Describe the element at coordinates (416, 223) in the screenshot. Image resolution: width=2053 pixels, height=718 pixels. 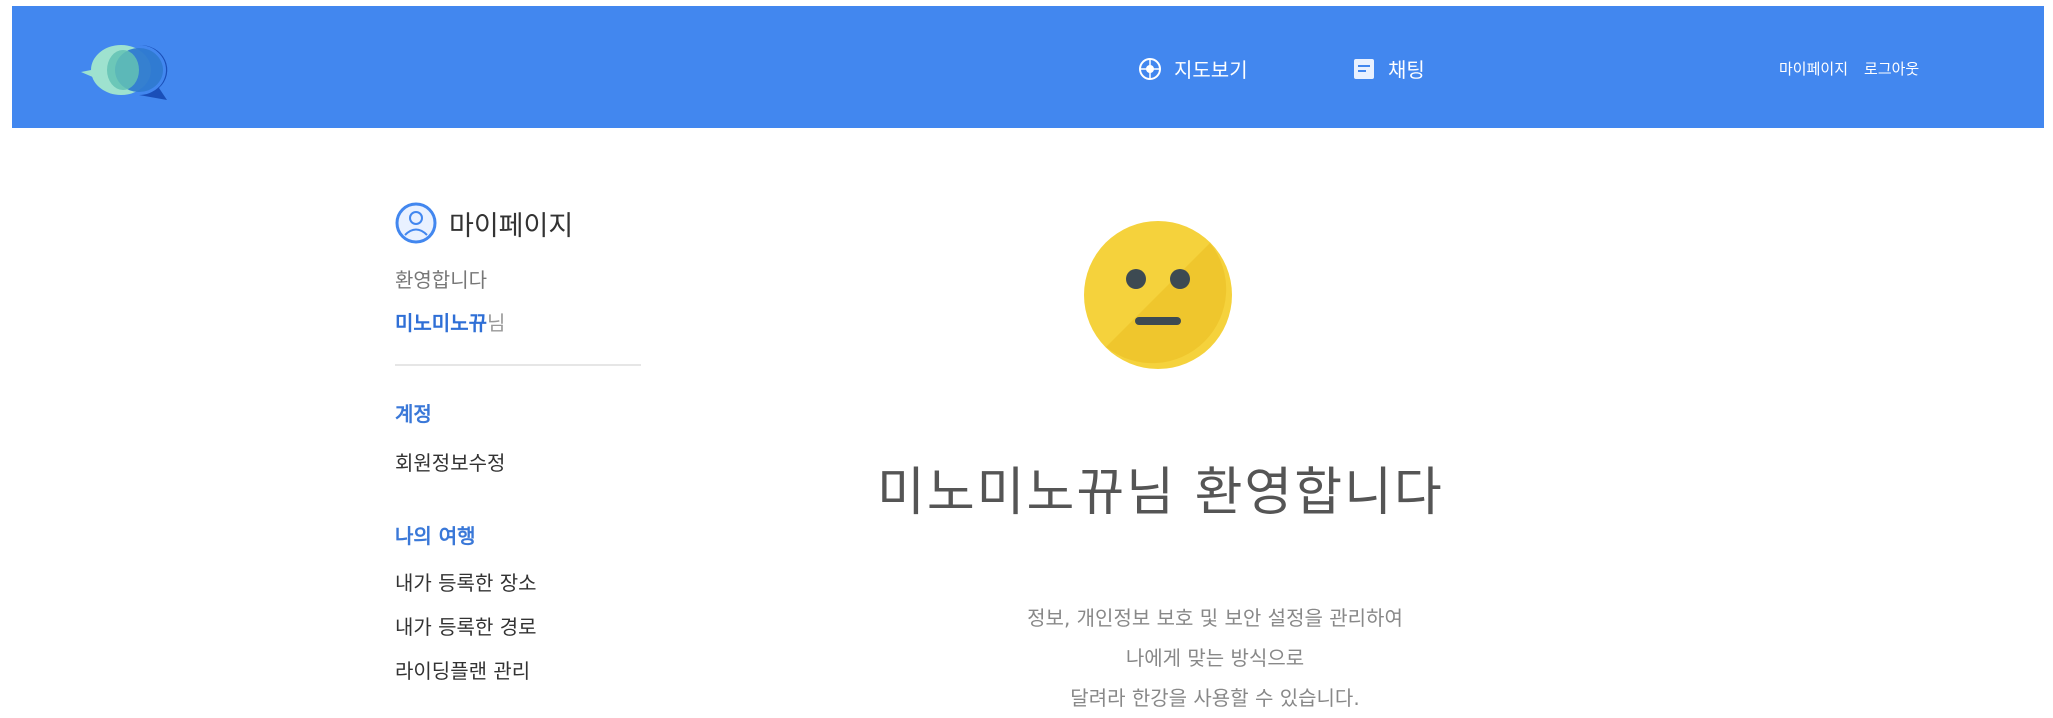
I see `user-avatar-icon` at that location.